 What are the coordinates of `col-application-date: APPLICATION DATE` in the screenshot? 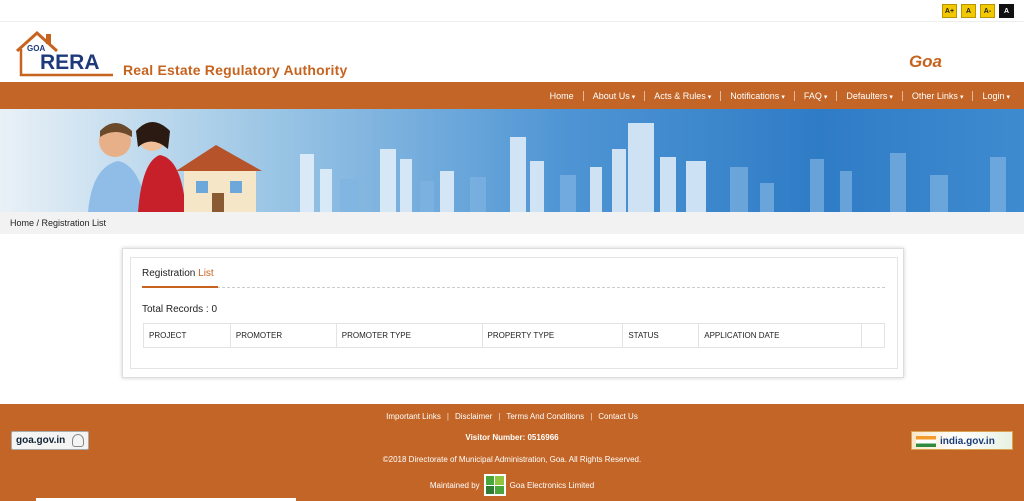 It's located at (780, 335).